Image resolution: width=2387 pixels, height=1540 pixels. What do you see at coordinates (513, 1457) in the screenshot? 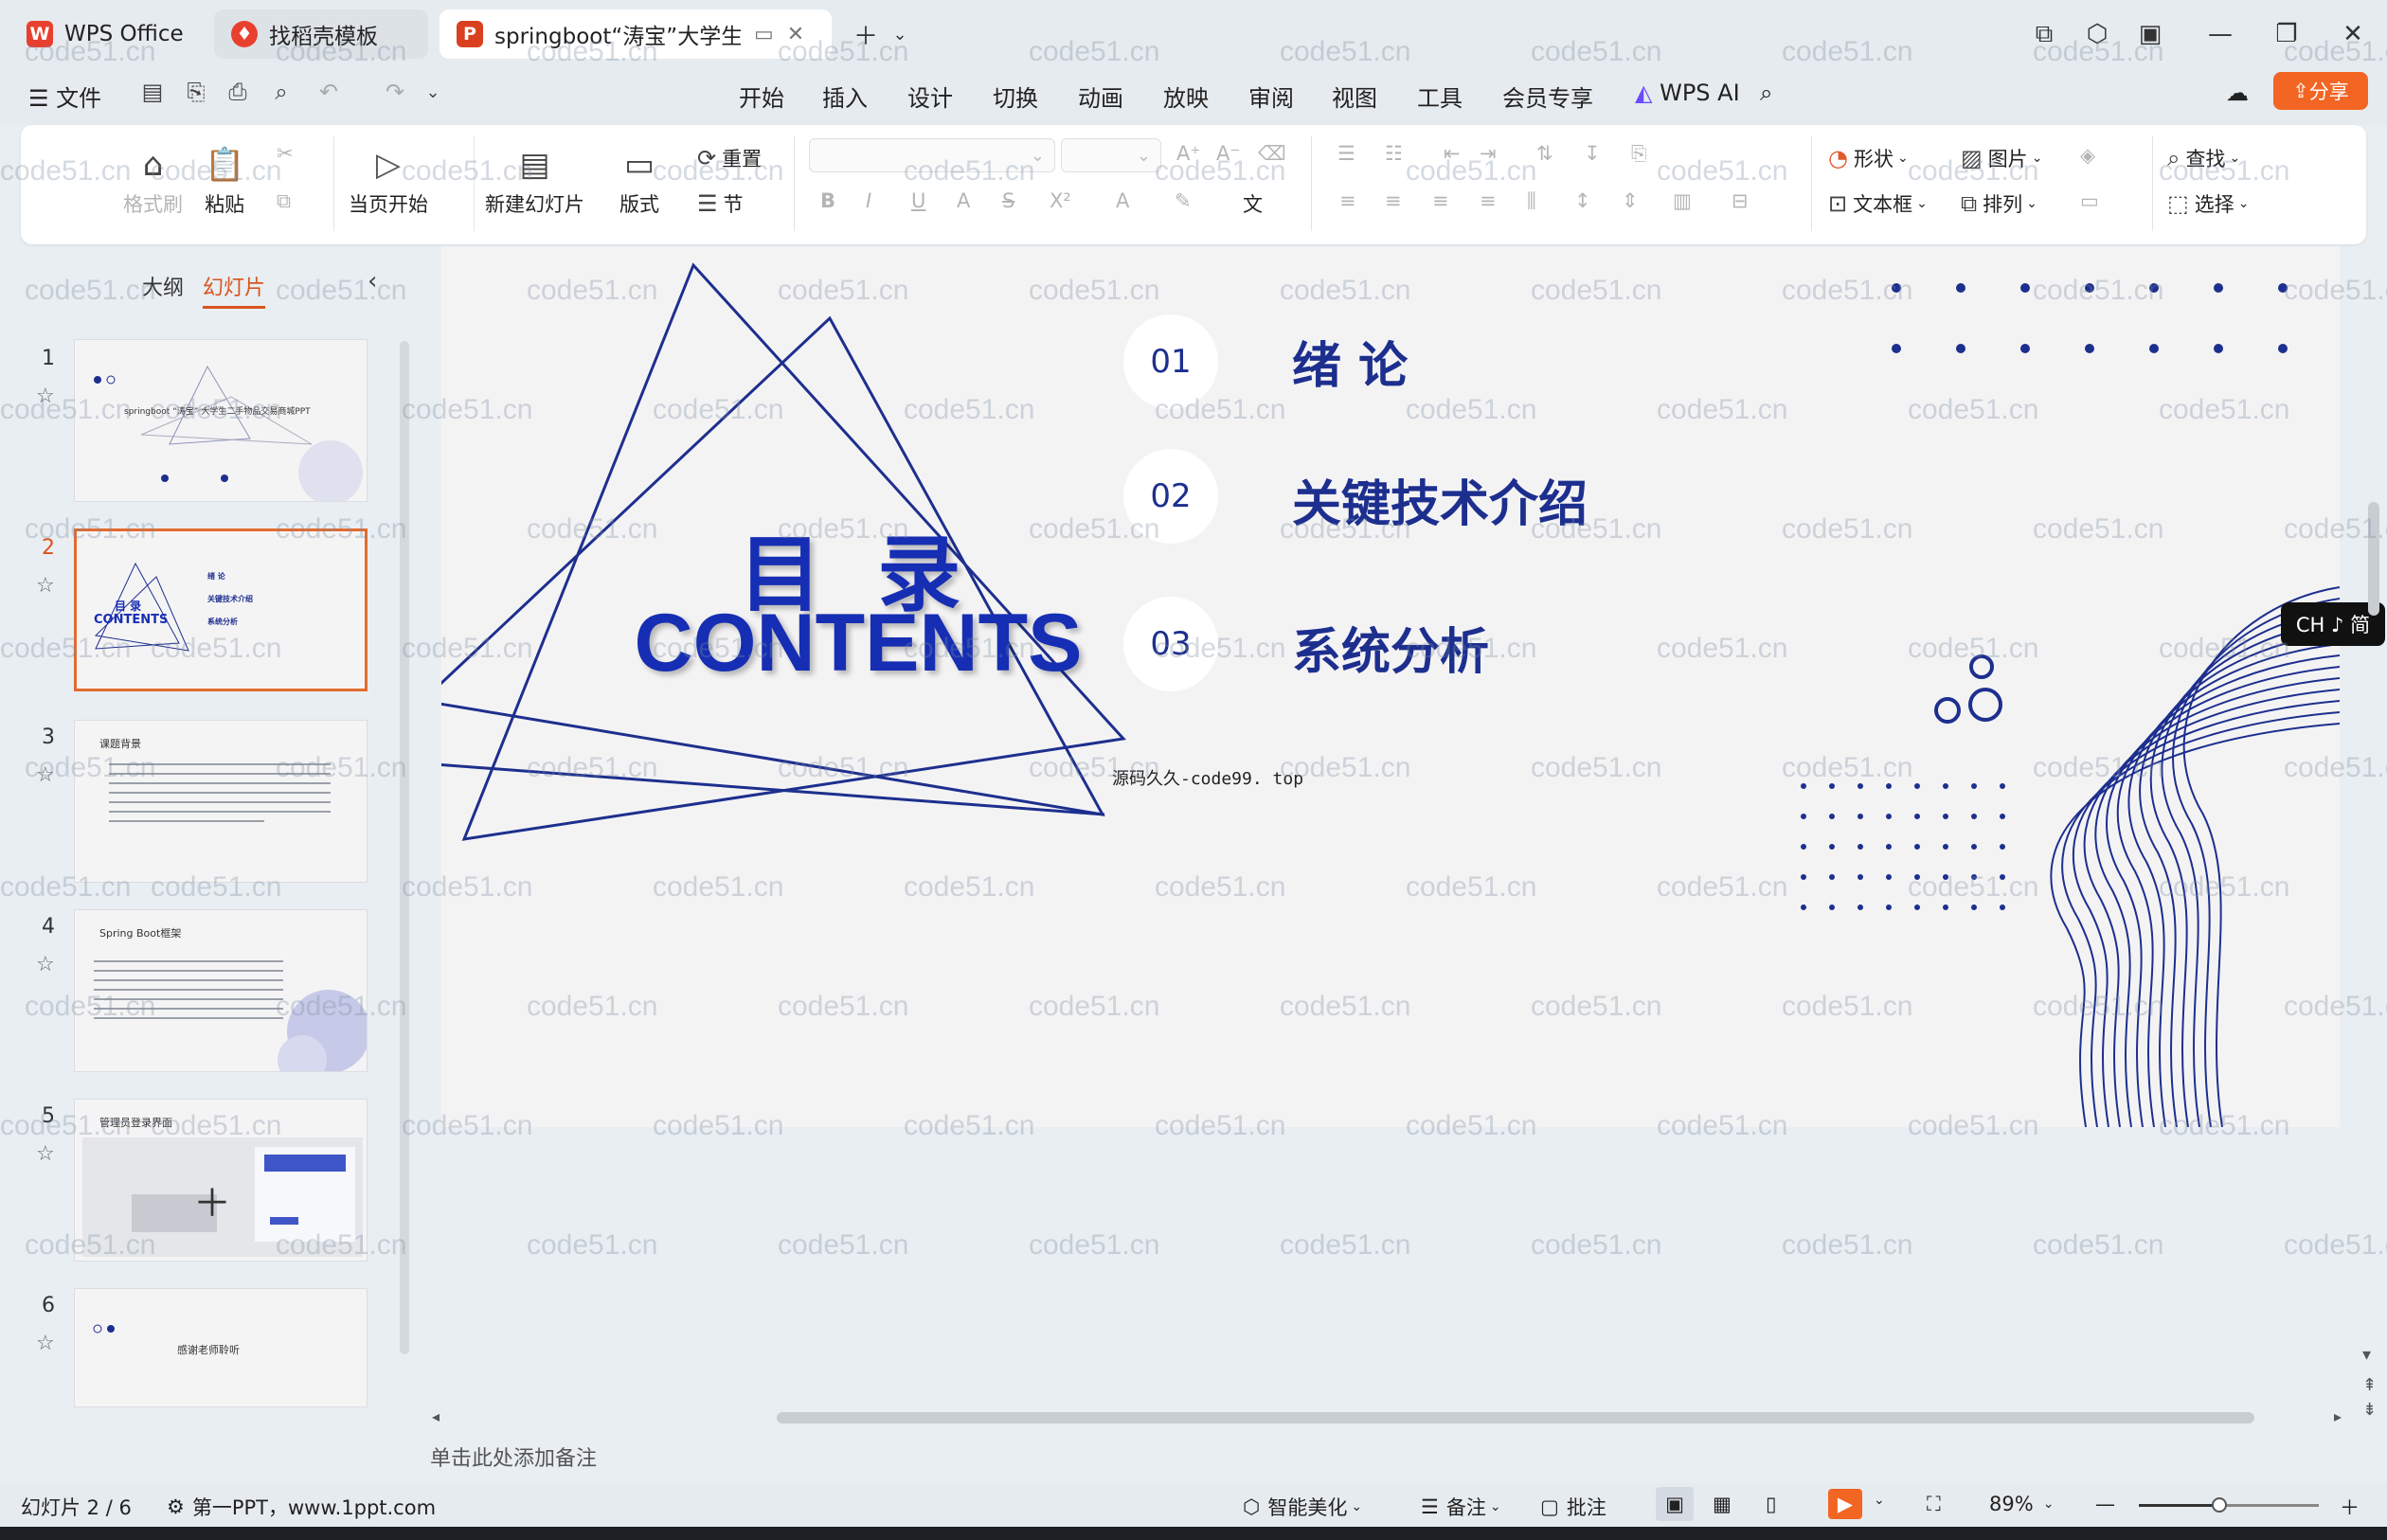
I see `notes-placeholder: 单击此处添加备注` at bounding box center [513, 1457].